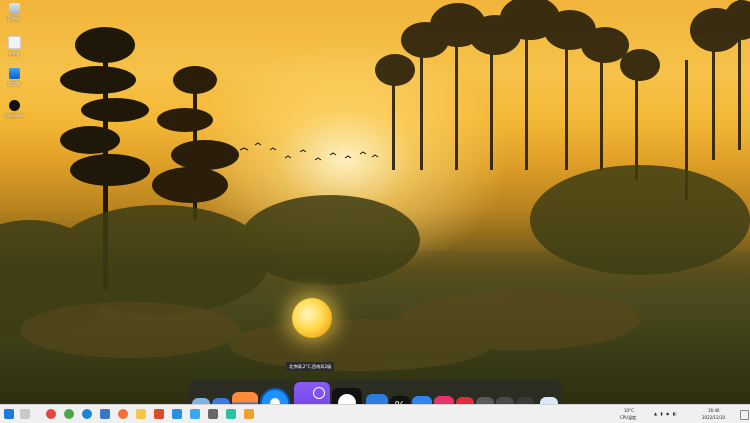  What do you see at coordinates (310, 366) in the screenshot?
I see `weather-tooltip: 北京晴,2°C,西南风2级` at bounding box center [310, 366].